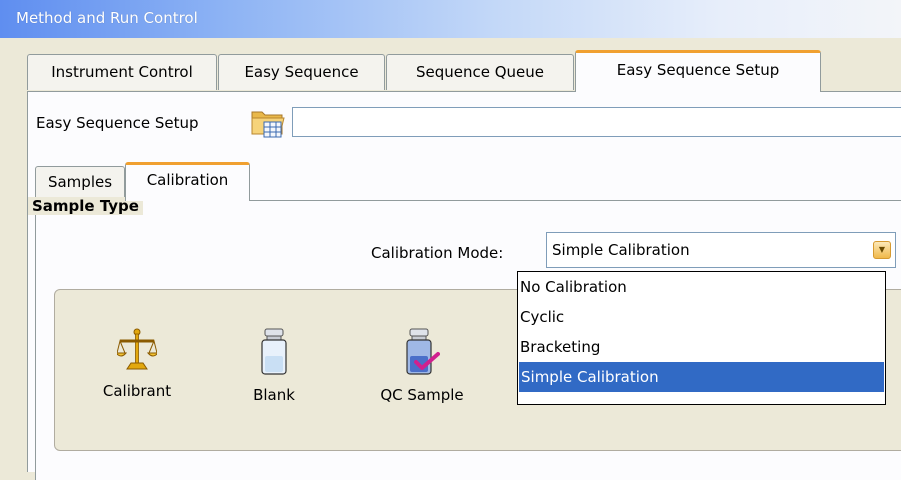 This screenshot has height=480, width=901. Describe the element at coordinates (701, 377) in the screenshot. I see `option-simple-calibration: Simple Calibration` at that location.